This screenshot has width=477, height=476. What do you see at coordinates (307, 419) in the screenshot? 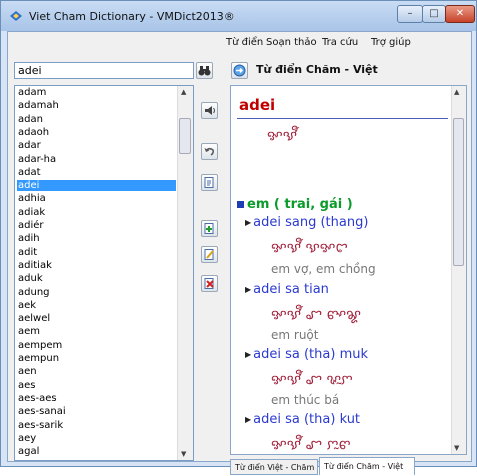
I see `phrase-text: adei sa (tha) kut` at bounding box center [307, 419].